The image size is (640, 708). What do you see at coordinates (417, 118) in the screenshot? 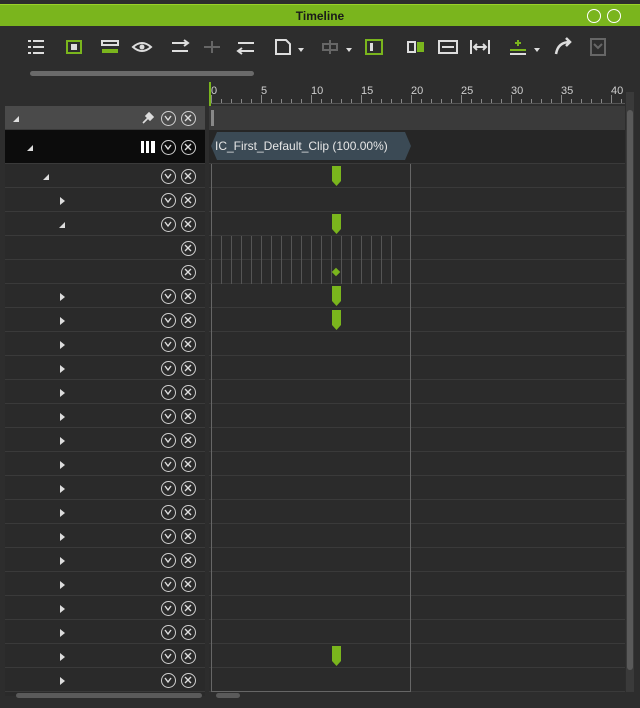
I see `track-lane` at bounding box center [417, 118].